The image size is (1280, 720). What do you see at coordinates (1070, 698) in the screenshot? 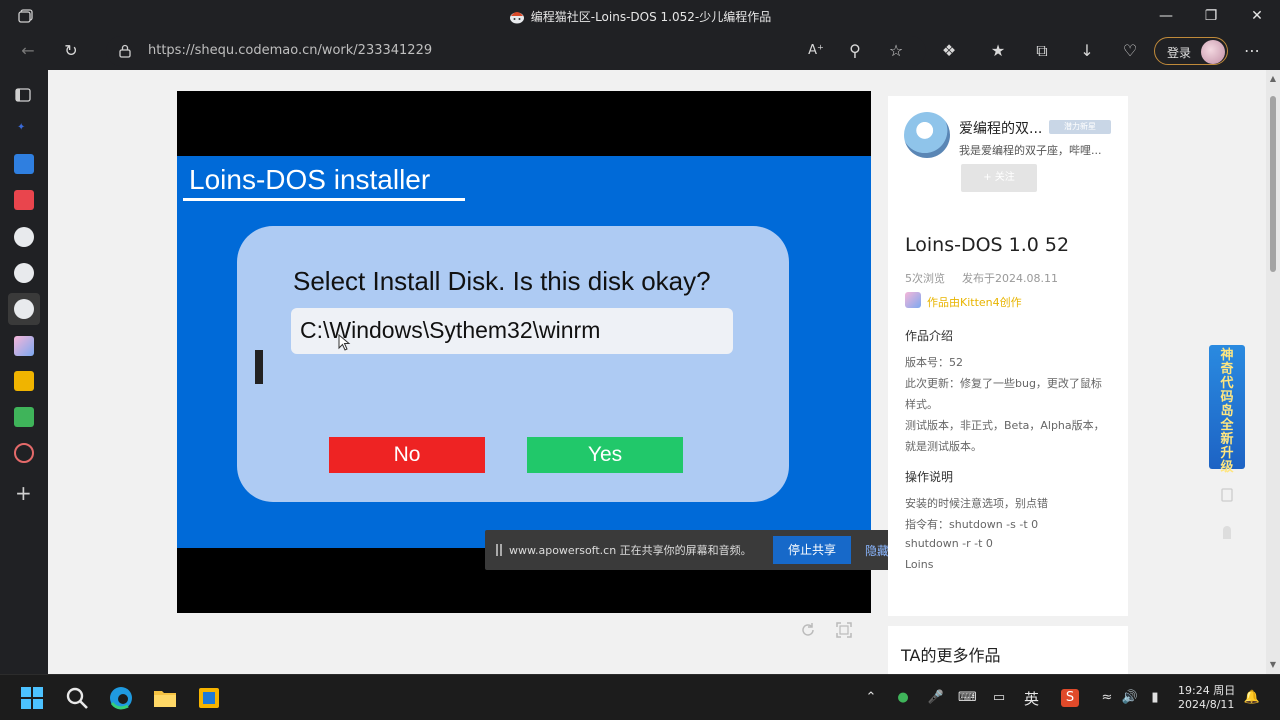
I see `sogou-ime-icon: S` at bounding box center [1070, 698].